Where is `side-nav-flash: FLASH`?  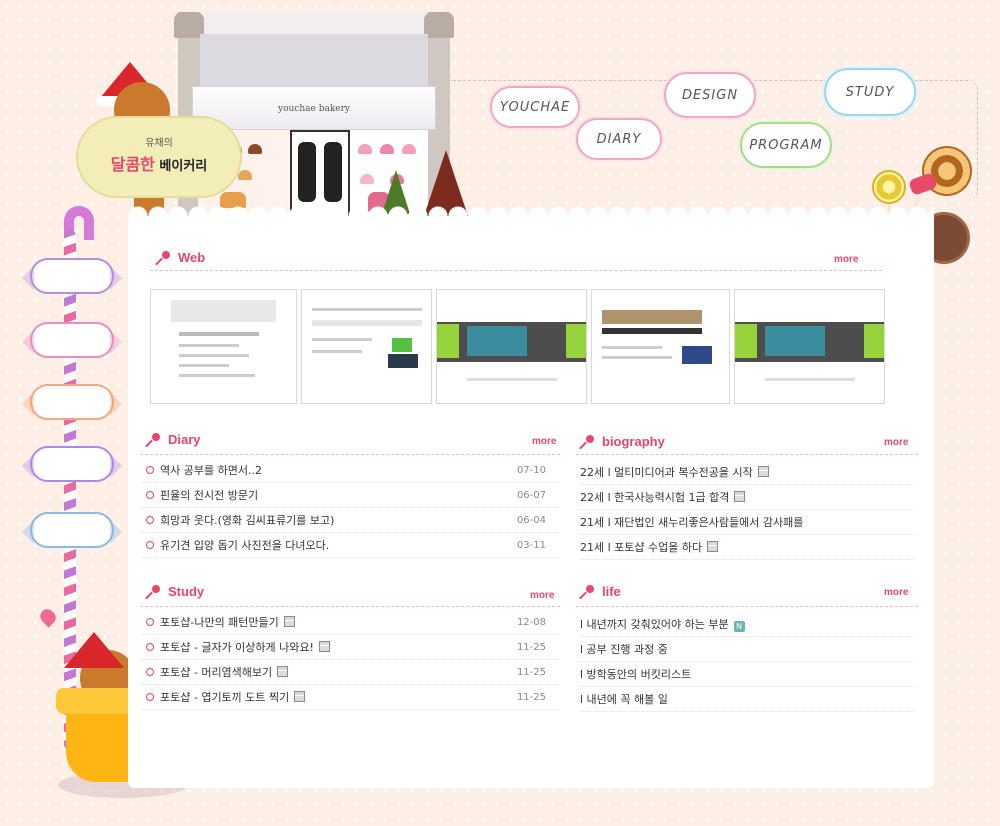
side-nav-flash: FLASH is located at coordinates (72, 464).